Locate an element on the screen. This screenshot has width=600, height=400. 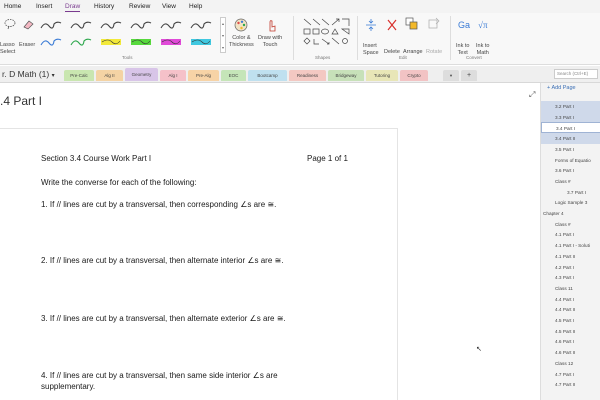
color-thickness-button: Color & Thickness is located at coordinates (241, 42).